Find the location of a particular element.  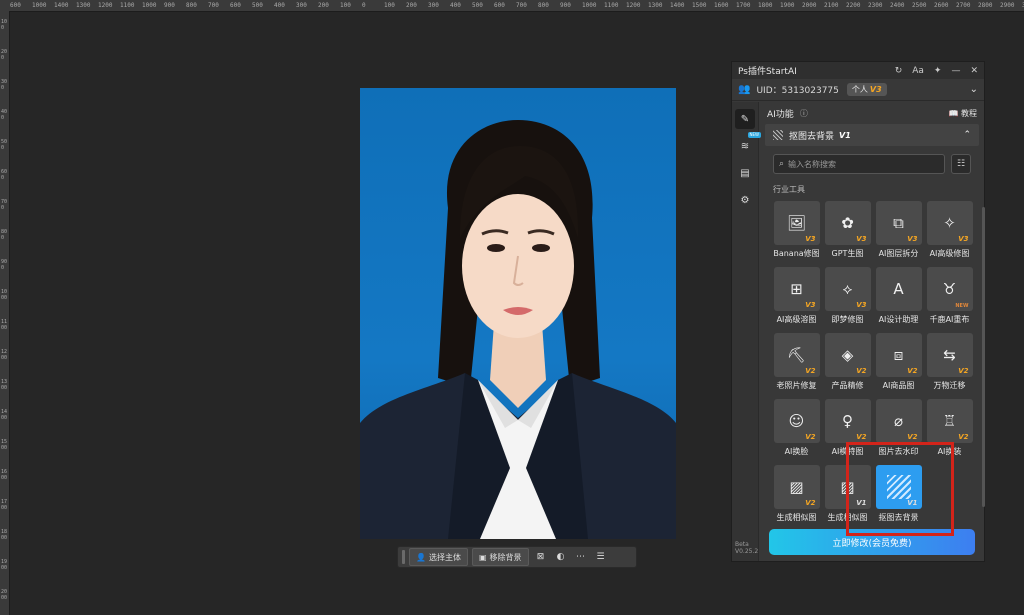

tool-label: AI模特图 is located at coordinates (847, 451).